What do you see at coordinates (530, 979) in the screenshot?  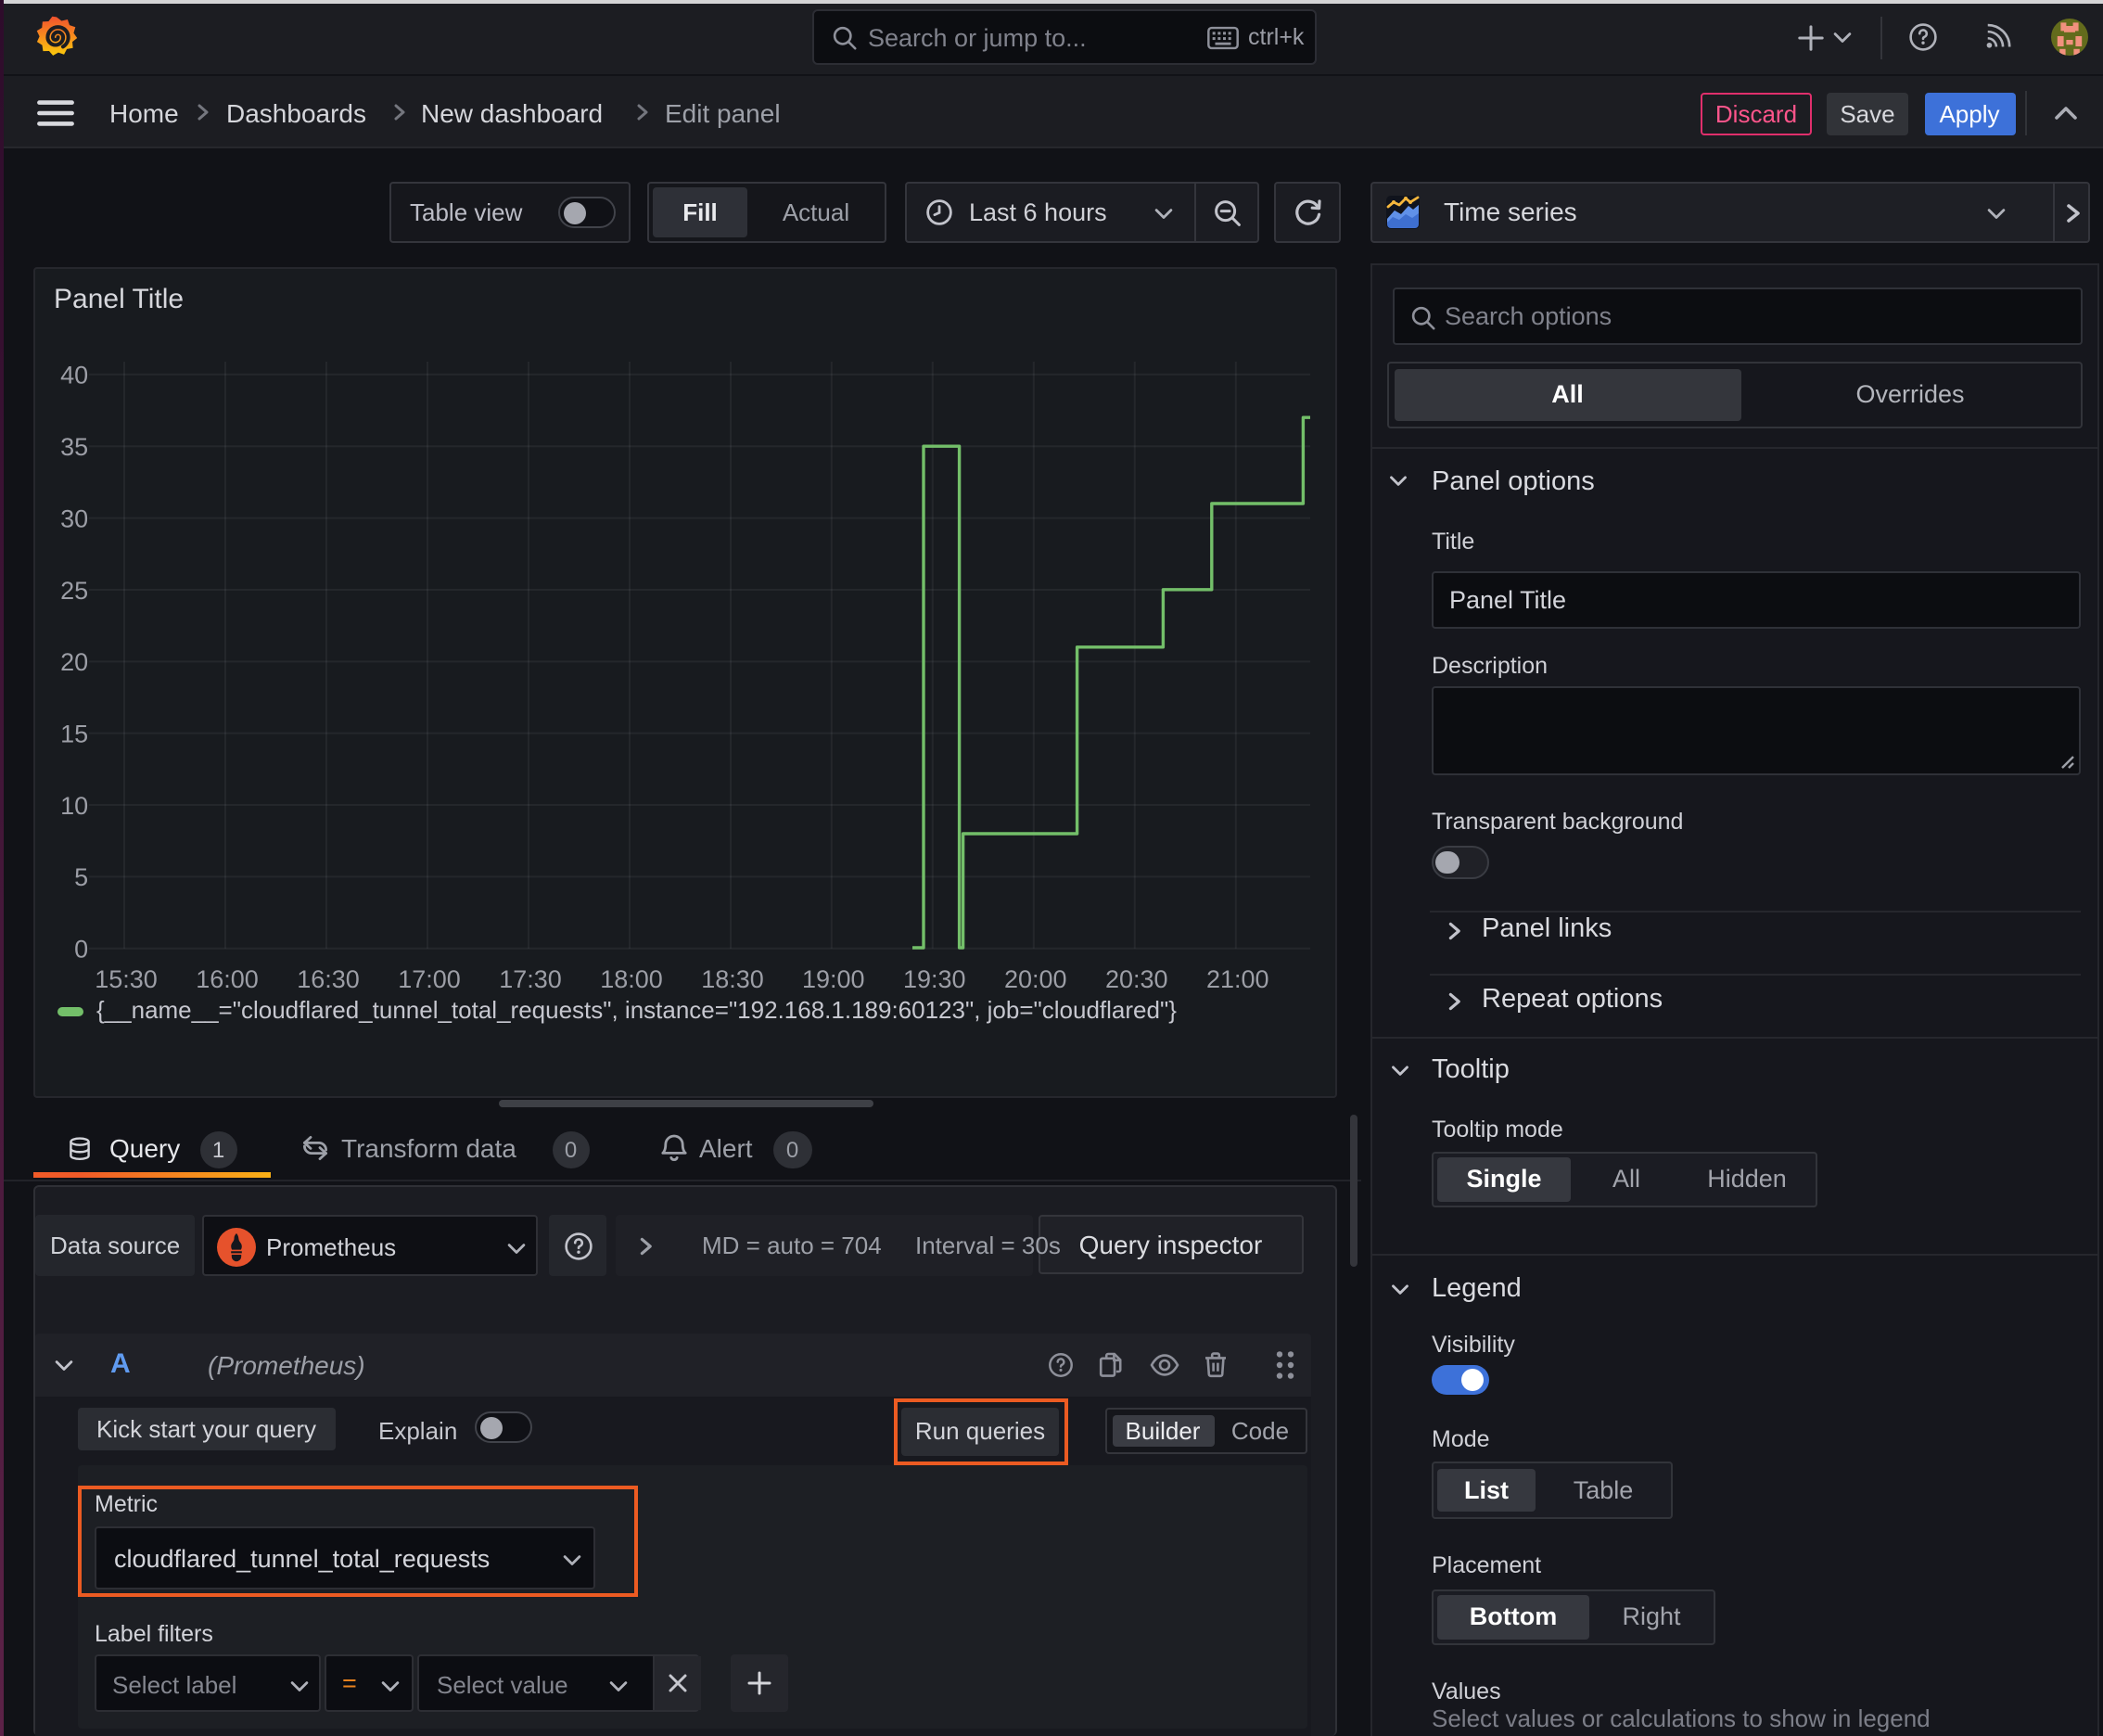 I see `svg-text: 17:30` at bounding box center [530, 979].